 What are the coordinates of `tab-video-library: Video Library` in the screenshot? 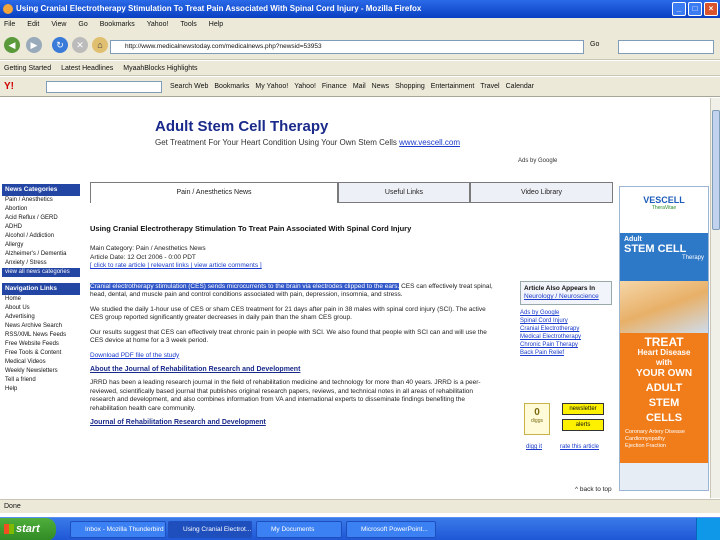 It's located at (541, 192).